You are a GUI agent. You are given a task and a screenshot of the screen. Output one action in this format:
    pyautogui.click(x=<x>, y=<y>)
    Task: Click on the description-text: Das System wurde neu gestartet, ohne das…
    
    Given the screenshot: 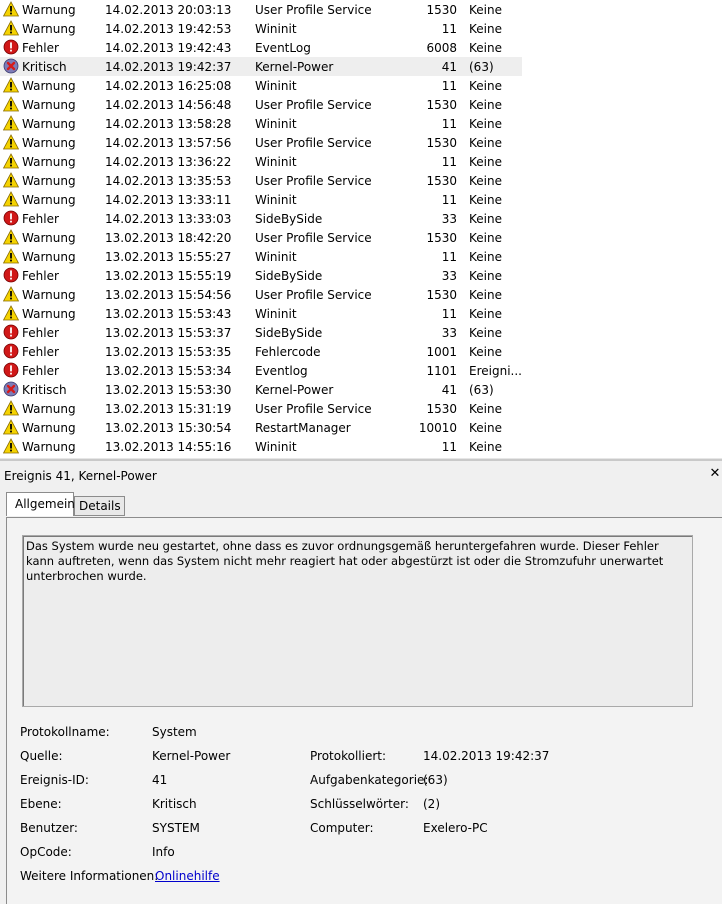 What is the action you would take?
    pyautogui.click(x=345, y=561)
    